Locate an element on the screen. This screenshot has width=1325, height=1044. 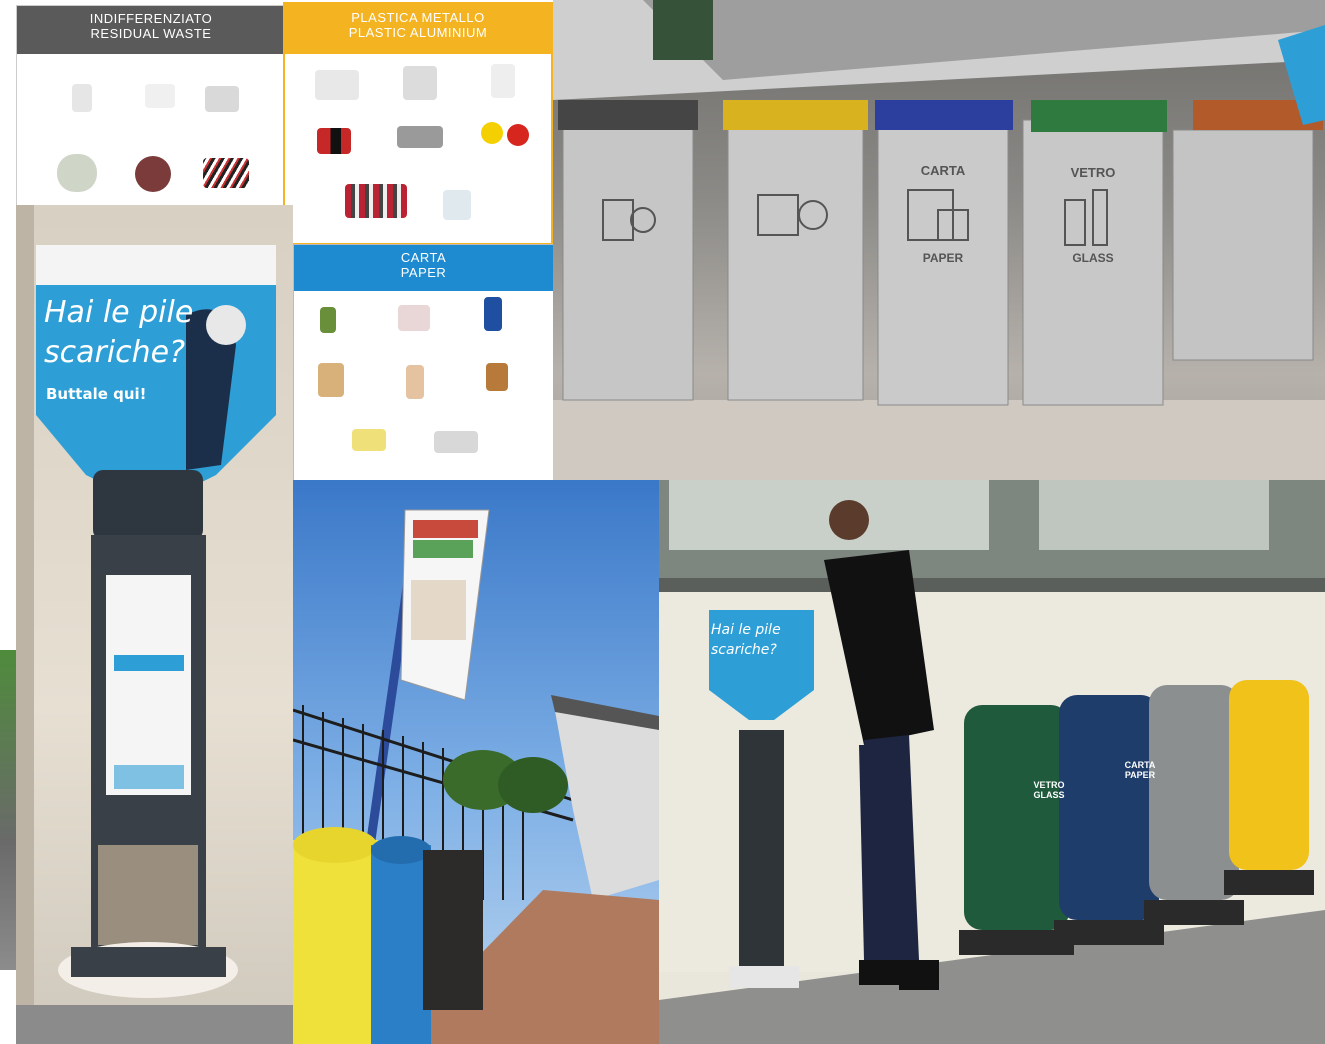
bin-label-vetro: VETRO is located at coordinates (1093, 172).